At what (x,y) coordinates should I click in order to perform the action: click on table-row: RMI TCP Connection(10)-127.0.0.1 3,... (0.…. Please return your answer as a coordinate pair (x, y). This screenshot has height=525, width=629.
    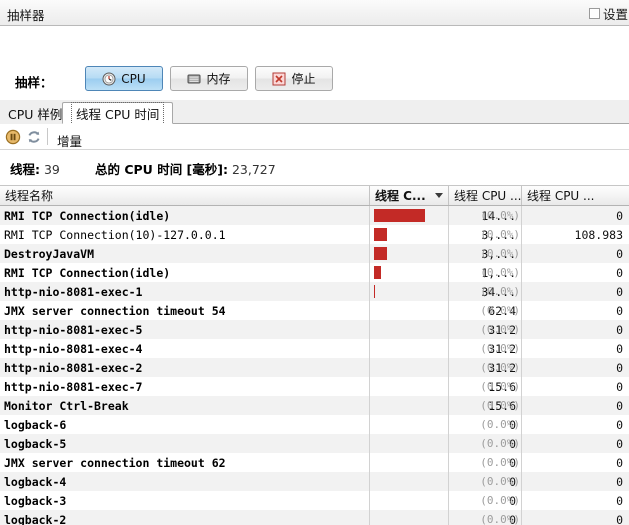
    Looking at the image, I should click on (314, 234).